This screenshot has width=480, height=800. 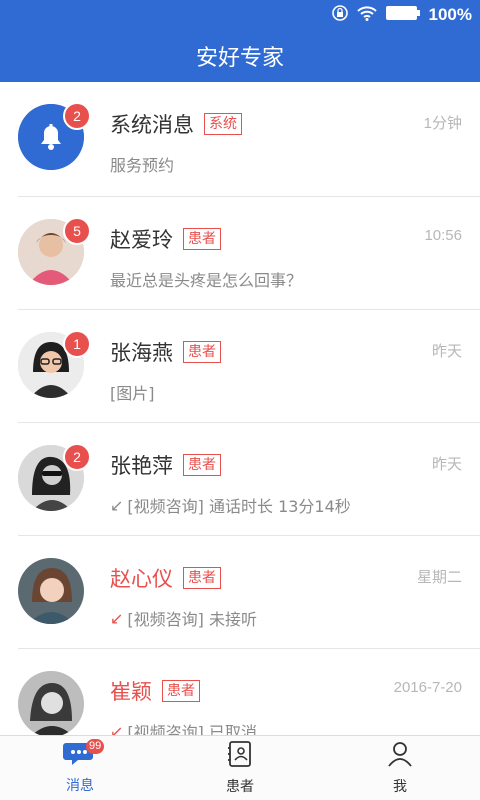 I want to click on status-bar: 100%, so click(x=240, y=15).